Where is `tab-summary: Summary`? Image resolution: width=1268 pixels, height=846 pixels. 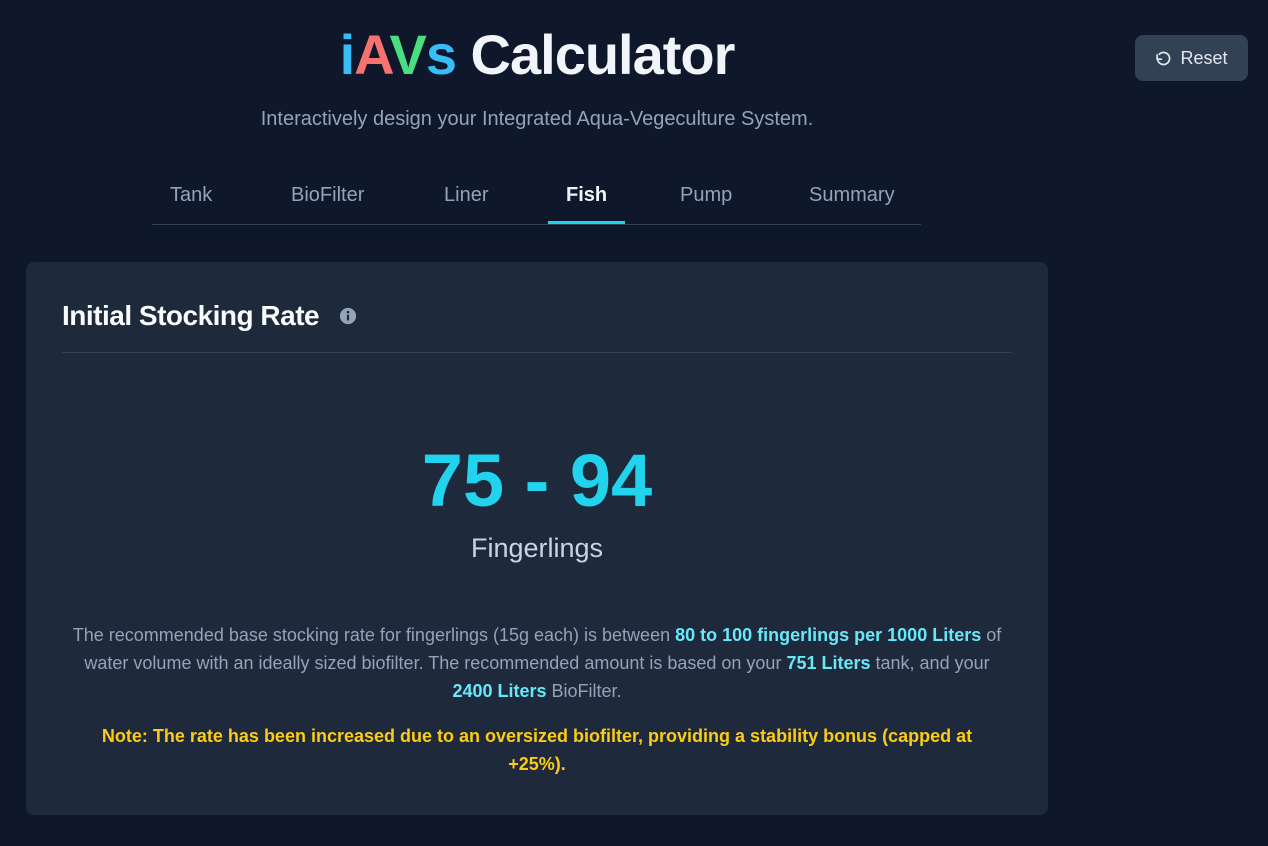 tab-summary: Summary is located at coordinates (852, 195).